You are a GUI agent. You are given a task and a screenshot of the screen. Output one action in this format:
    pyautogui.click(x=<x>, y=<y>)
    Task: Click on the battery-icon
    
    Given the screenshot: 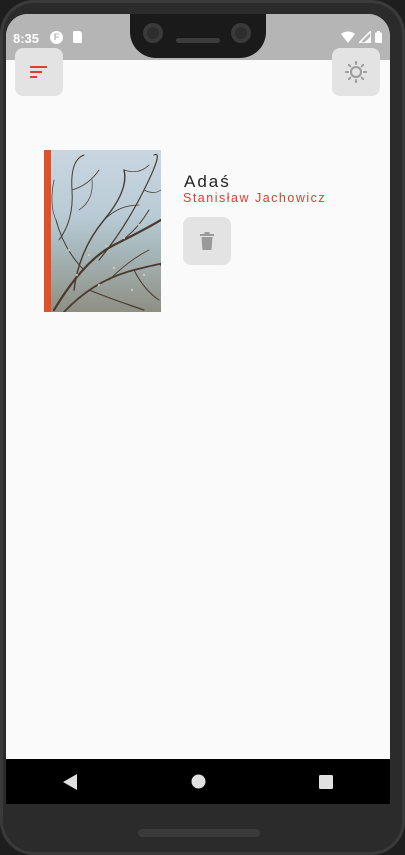 What is the action you would take?
    pyautogui.click(x=378, y=37)
    